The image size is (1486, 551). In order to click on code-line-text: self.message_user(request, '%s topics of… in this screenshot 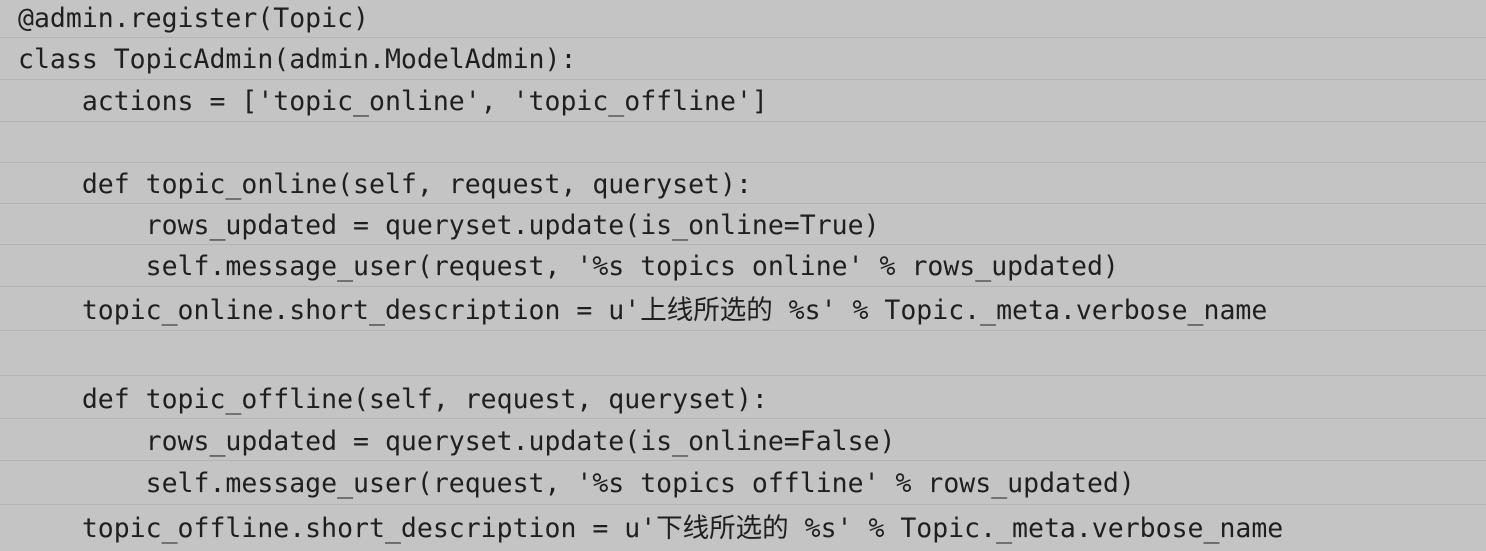, I will do `click(576, 483)`.